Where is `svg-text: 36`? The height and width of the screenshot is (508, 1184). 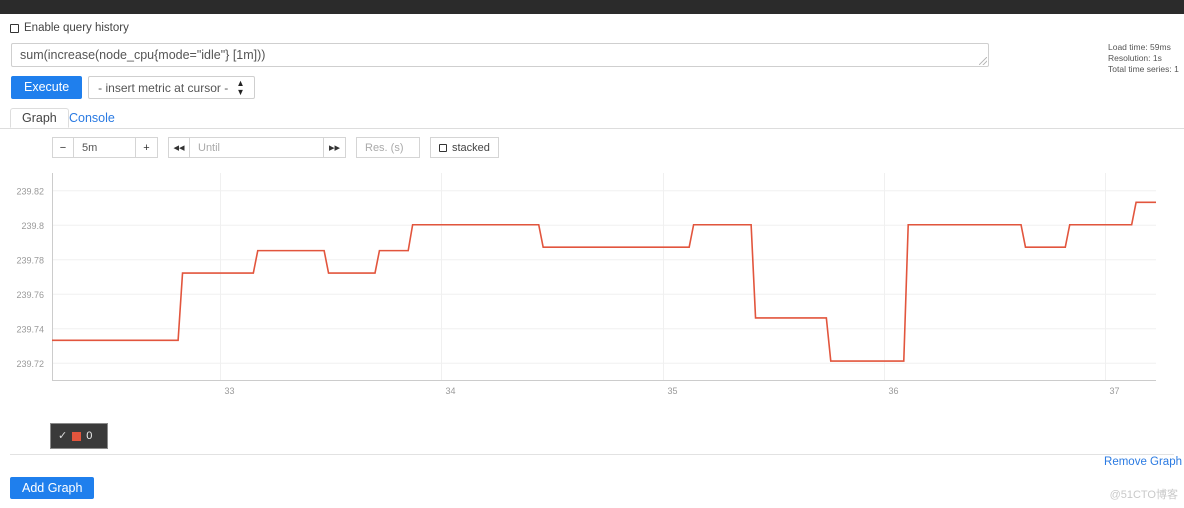 svg-text: 36 is located at coordinates (894, 391).